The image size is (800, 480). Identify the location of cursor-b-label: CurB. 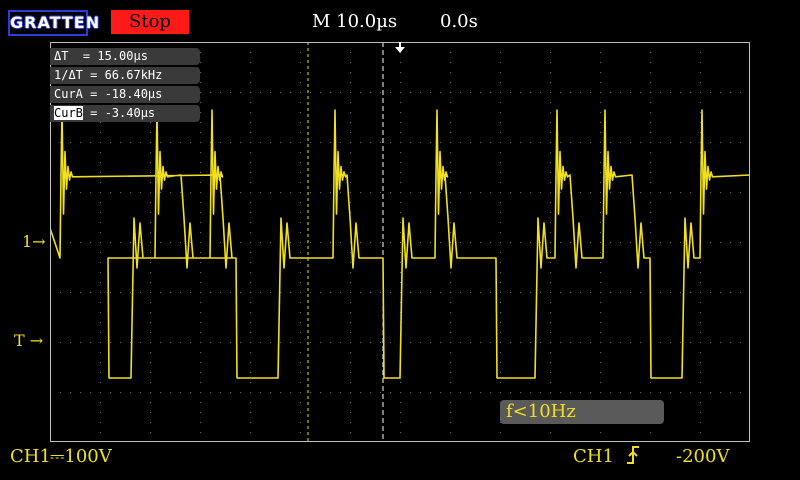
(68, 113).